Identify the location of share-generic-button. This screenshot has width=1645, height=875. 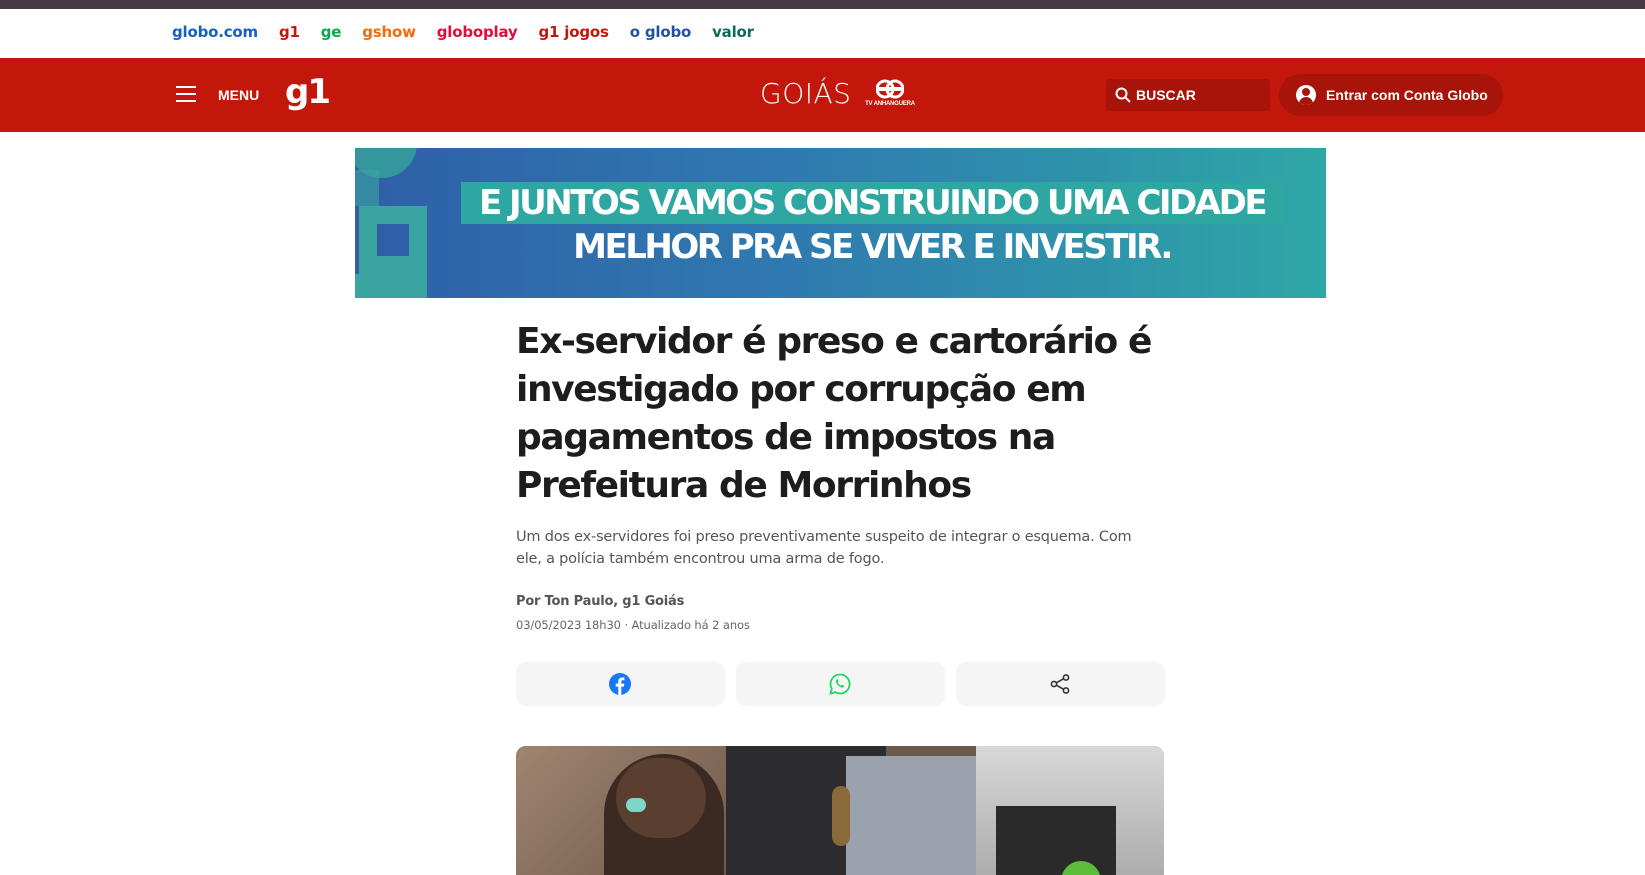
(1060, 684).